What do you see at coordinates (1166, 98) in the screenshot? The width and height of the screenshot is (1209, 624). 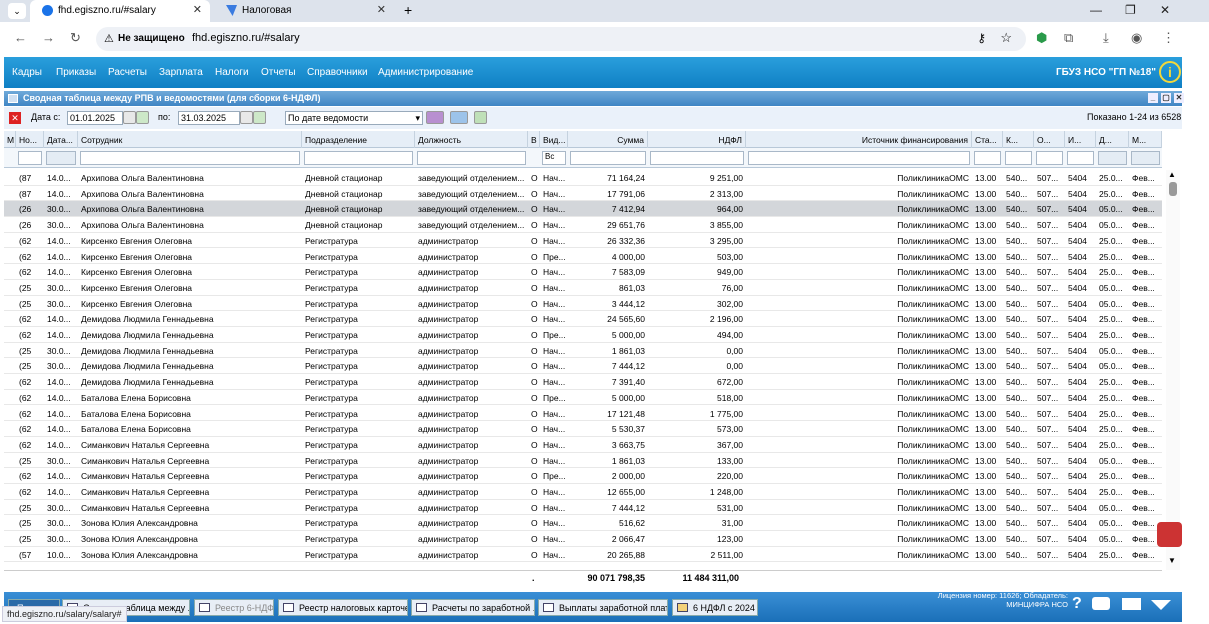 I see `window-maximize-icon: ▢` at bounding box center [1166, 98].